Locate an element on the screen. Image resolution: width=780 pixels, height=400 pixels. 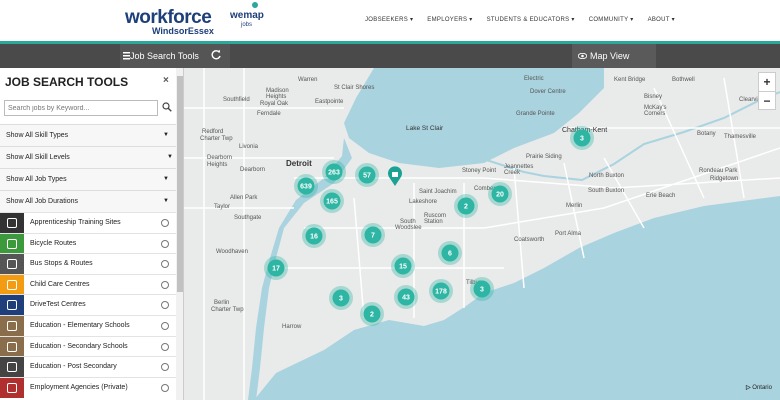
layer-row: Bicycle Routes is located at coordinates (88, 243).